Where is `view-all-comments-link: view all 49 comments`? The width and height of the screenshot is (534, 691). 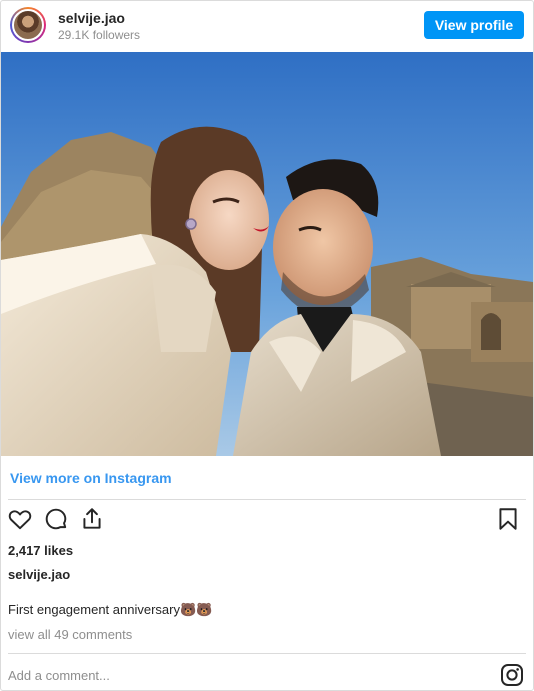 view-all-comments-link: view all 49 comments is located at coordinates (70, 634).